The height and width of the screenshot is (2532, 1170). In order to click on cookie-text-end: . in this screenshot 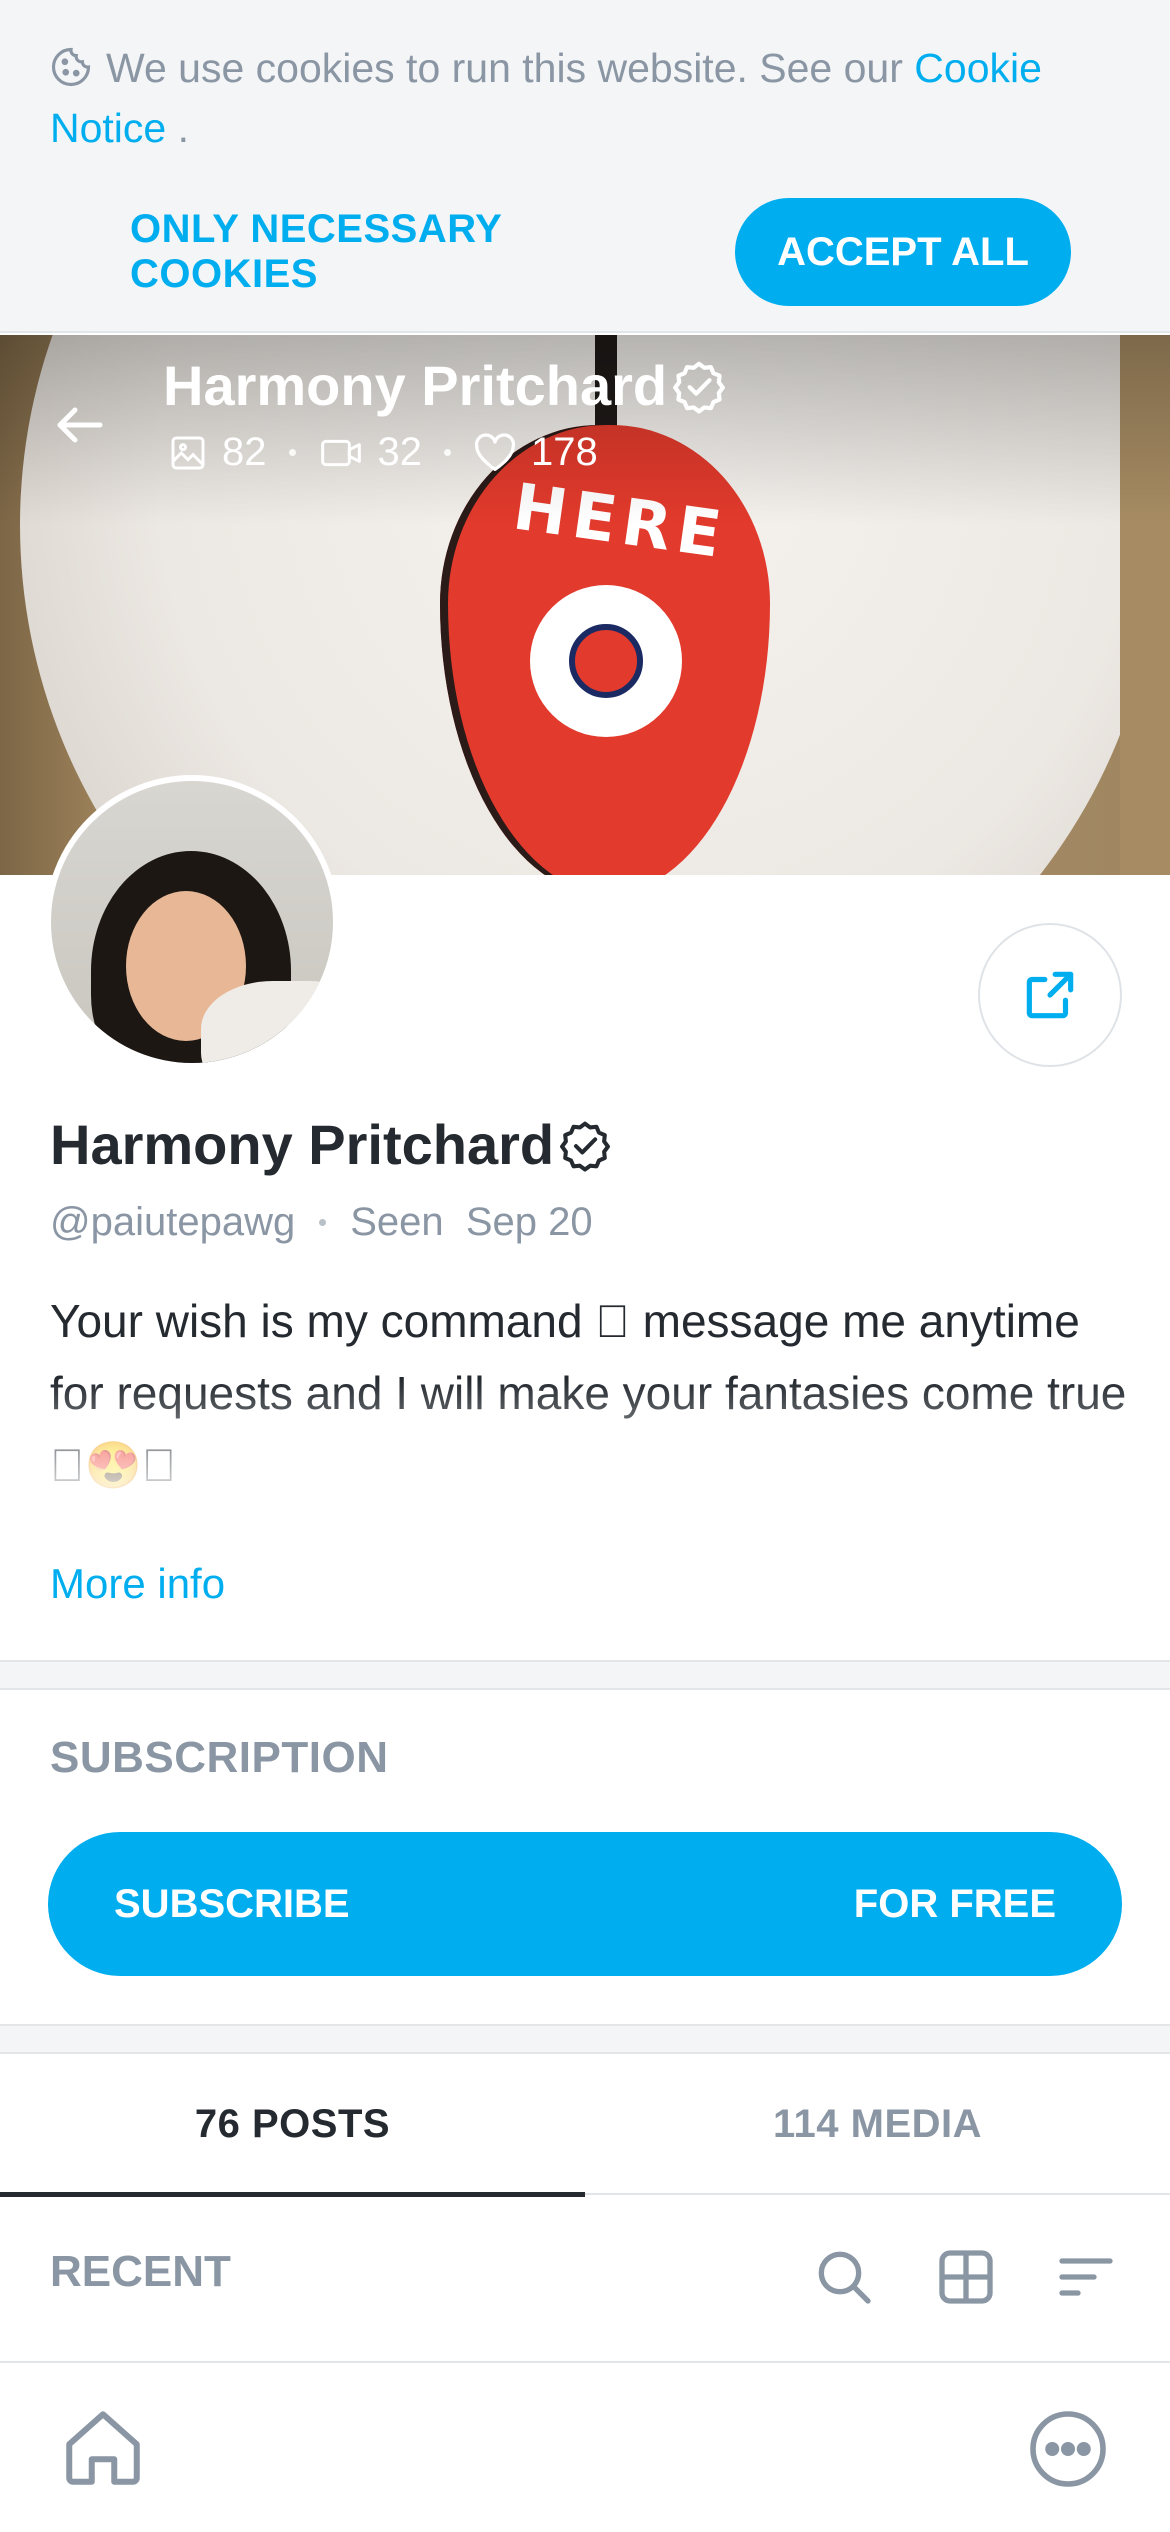, I will do `click(178, 128)`.